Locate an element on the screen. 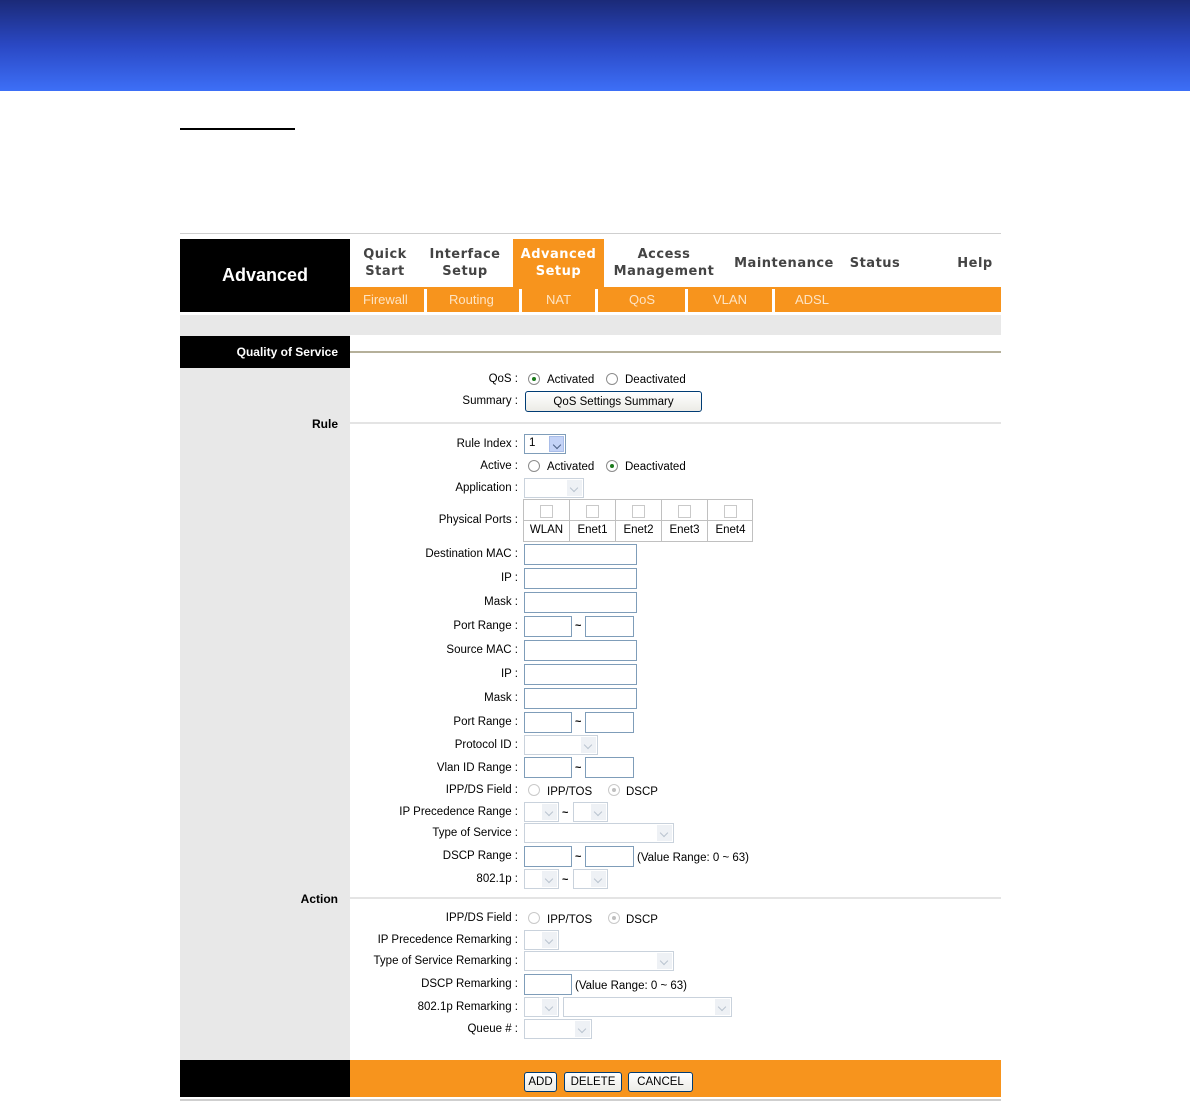  port-cell-enet2: Enet2 is located at coordinates (639, 520).